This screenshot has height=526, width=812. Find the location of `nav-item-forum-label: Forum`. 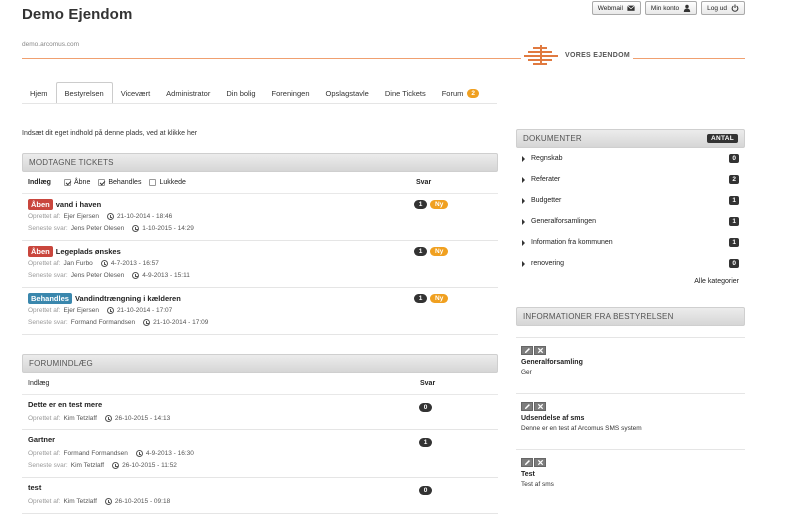

nav-item-forum-label: Forum is located at coordinates (452, 93).